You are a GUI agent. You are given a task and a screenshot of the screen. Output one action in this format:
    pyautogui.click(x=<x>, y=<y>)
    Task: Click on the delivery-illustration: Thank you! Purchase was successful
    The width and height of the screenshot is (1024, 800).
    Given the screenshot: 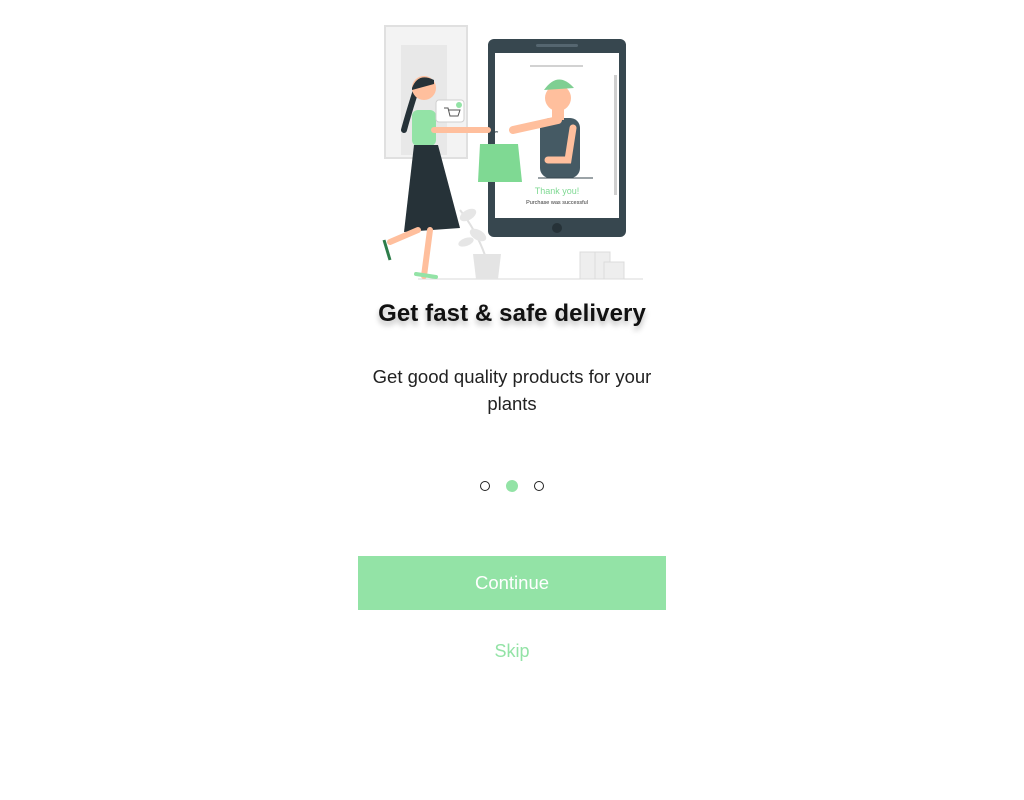 What is the action you would take?
    pyautogui.click(x=512, y=152)
    